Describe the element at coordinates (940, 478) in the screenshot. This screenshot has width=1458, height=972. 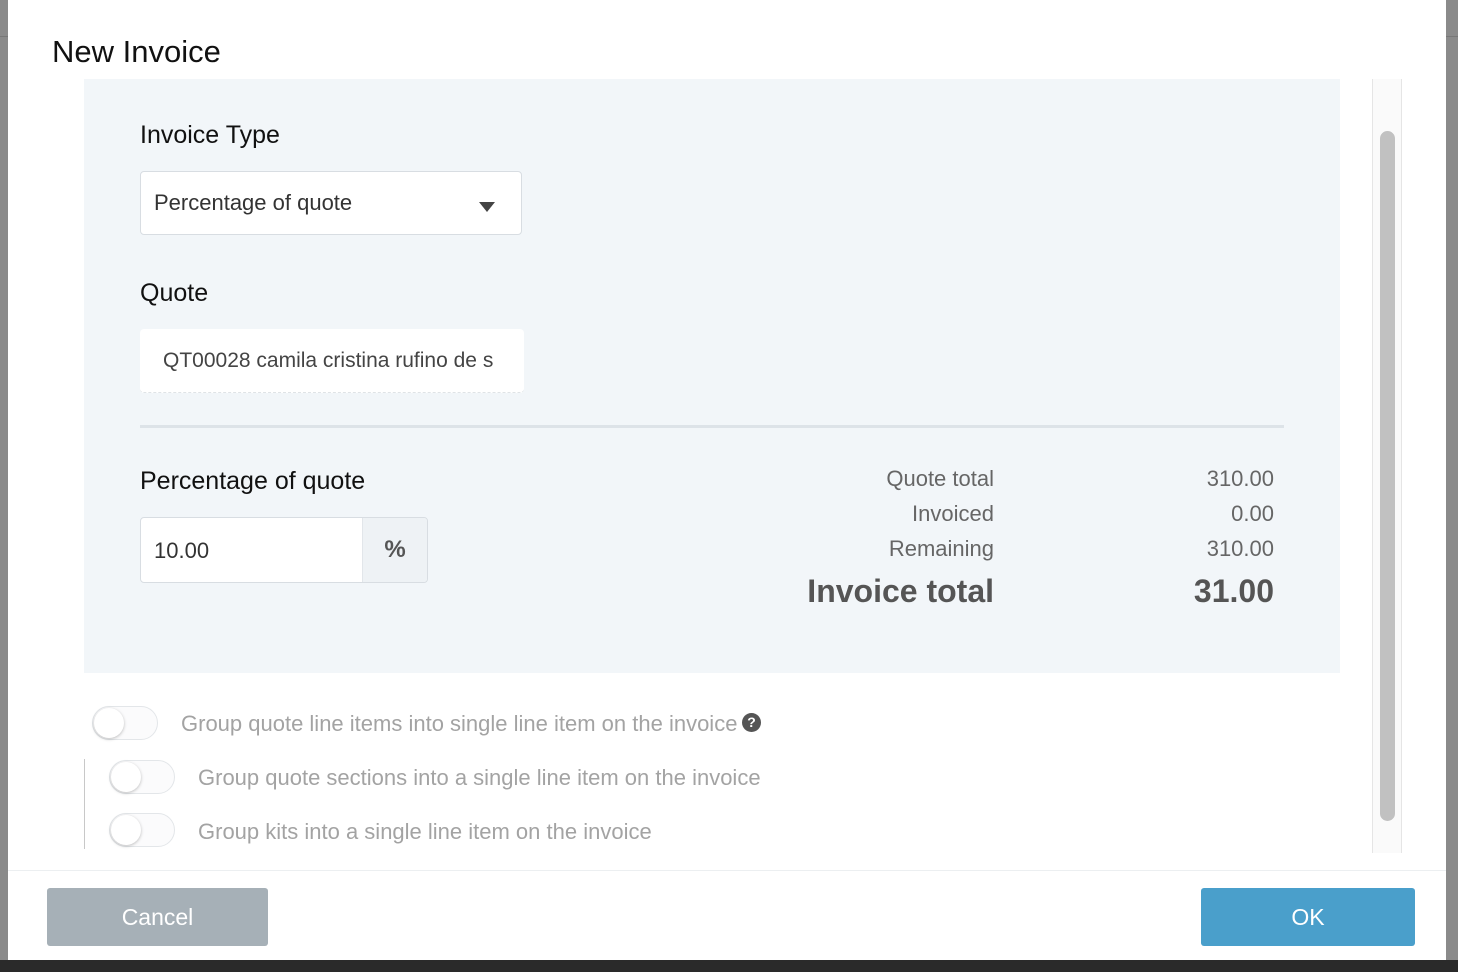
I see `quote-total-label: Quote total` at that location.